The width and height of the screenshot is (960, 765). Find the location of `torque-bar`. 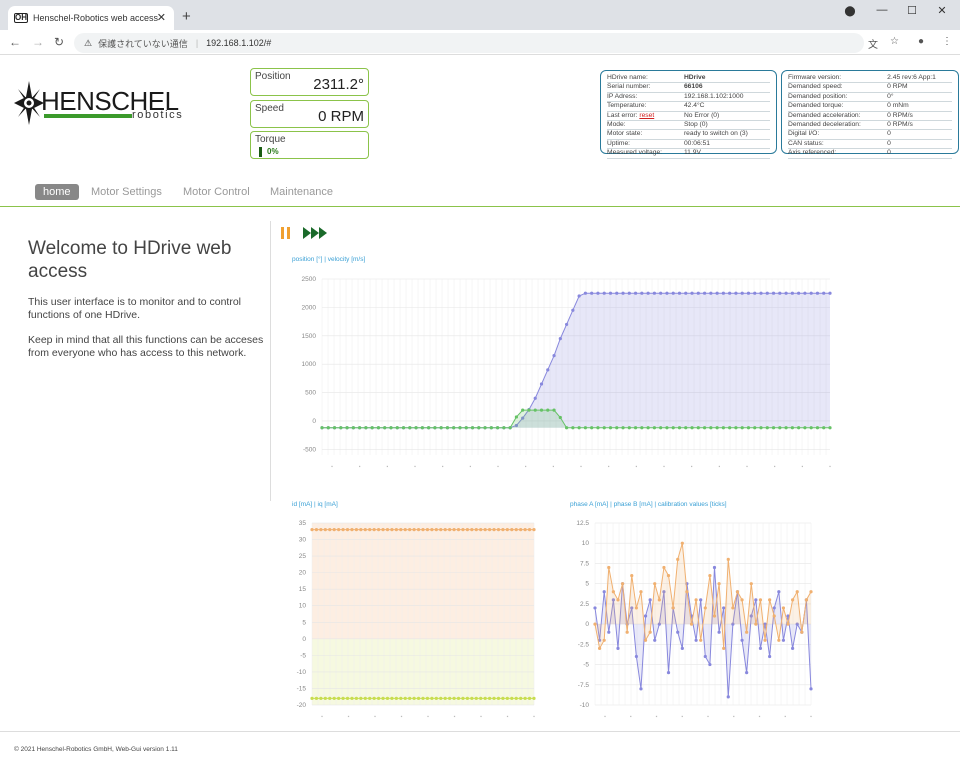

torque-bar is located at coordinates (260, 152).